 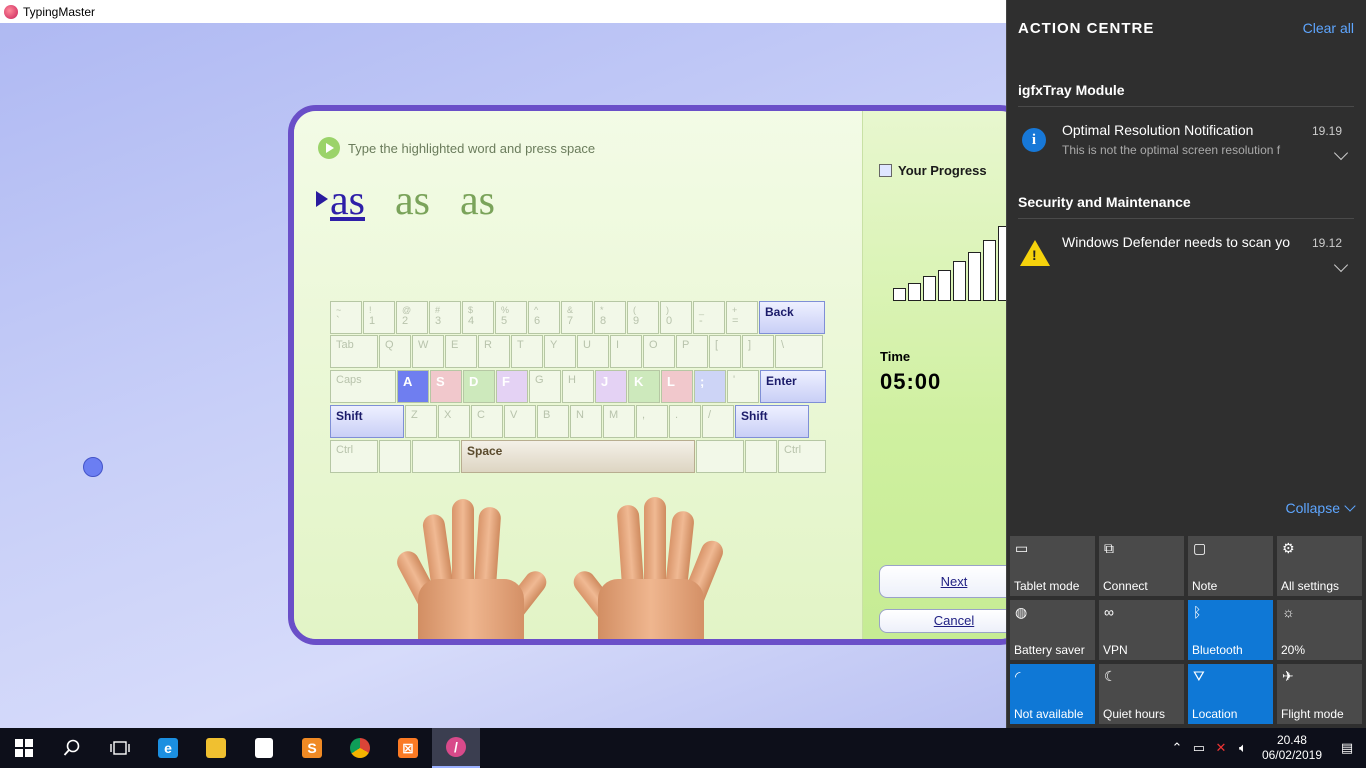 I want to click on quick-action-location: ⛛ Location, so click(x=1230, y=694).